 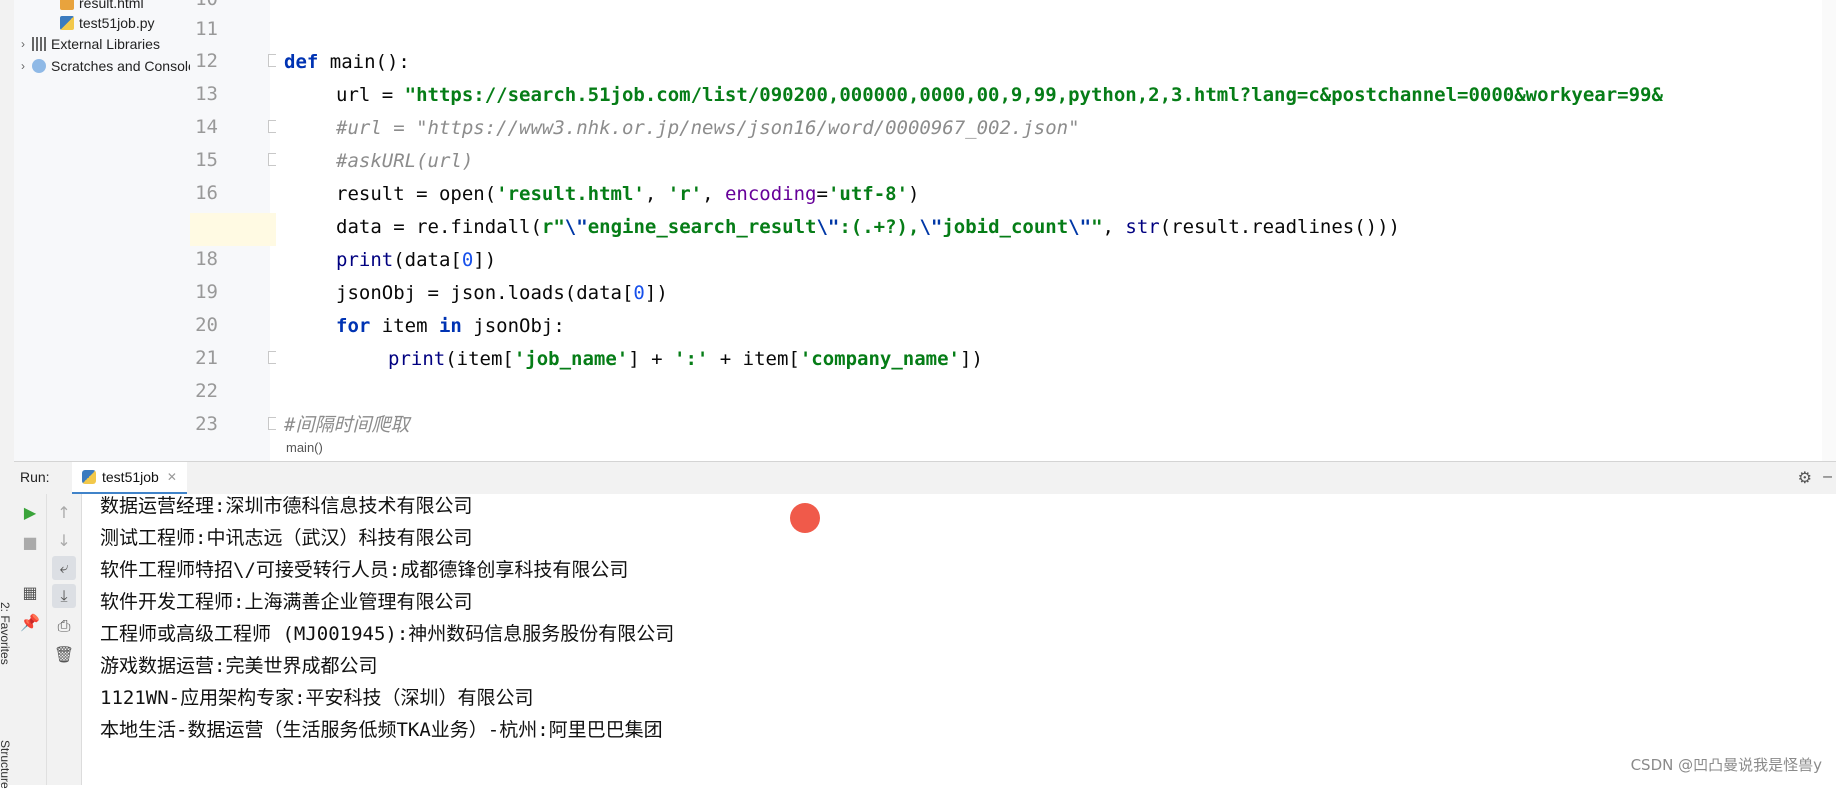 I want to click on tree-item-external-libraries: › External Libraries, so click(x=87, y=44).